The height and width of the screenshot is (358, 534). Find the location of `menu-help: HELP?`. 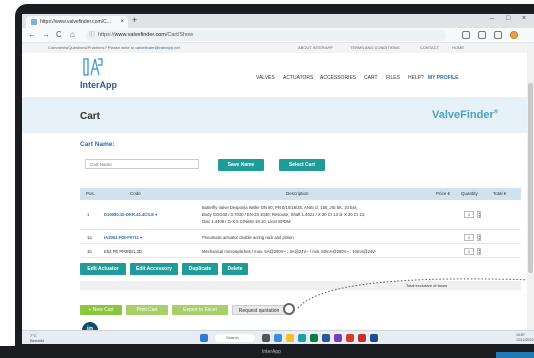

menu-help: HELP? is located at coordinates (416, 78).